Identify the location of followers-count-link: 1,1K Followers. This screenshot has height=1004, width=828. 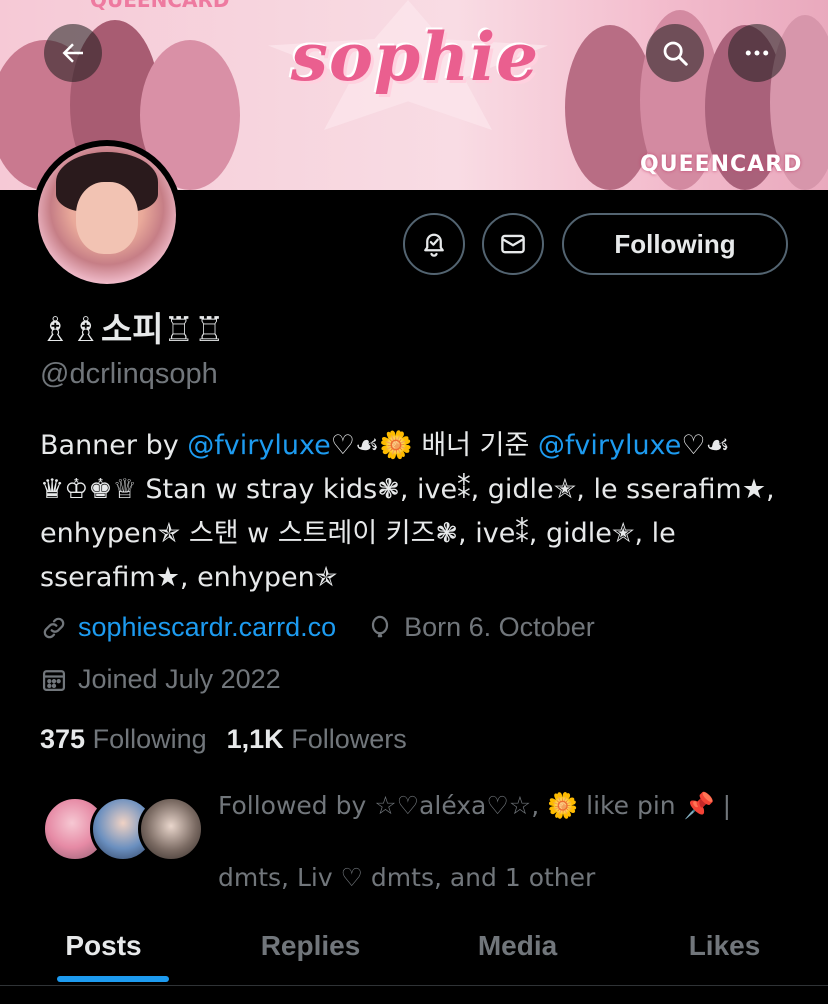
(317, 739).